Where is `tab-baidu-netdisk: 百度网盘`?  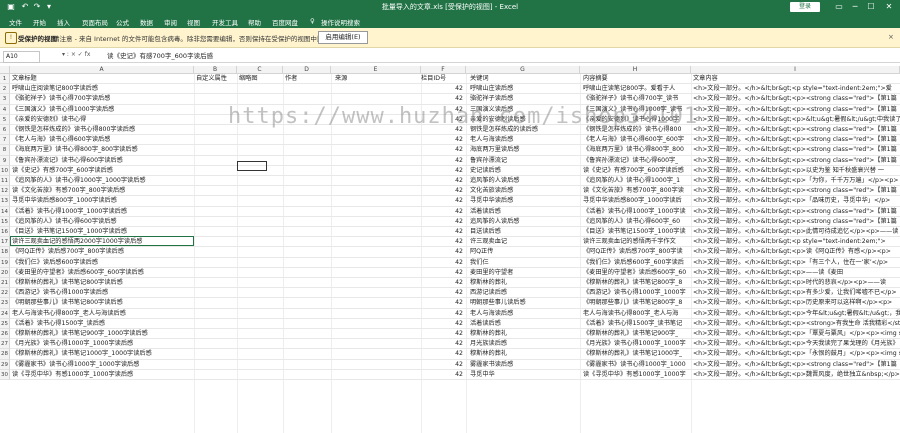
tab-baidu-netdisk: 百度网盘 is located at coordinates (285, 22).